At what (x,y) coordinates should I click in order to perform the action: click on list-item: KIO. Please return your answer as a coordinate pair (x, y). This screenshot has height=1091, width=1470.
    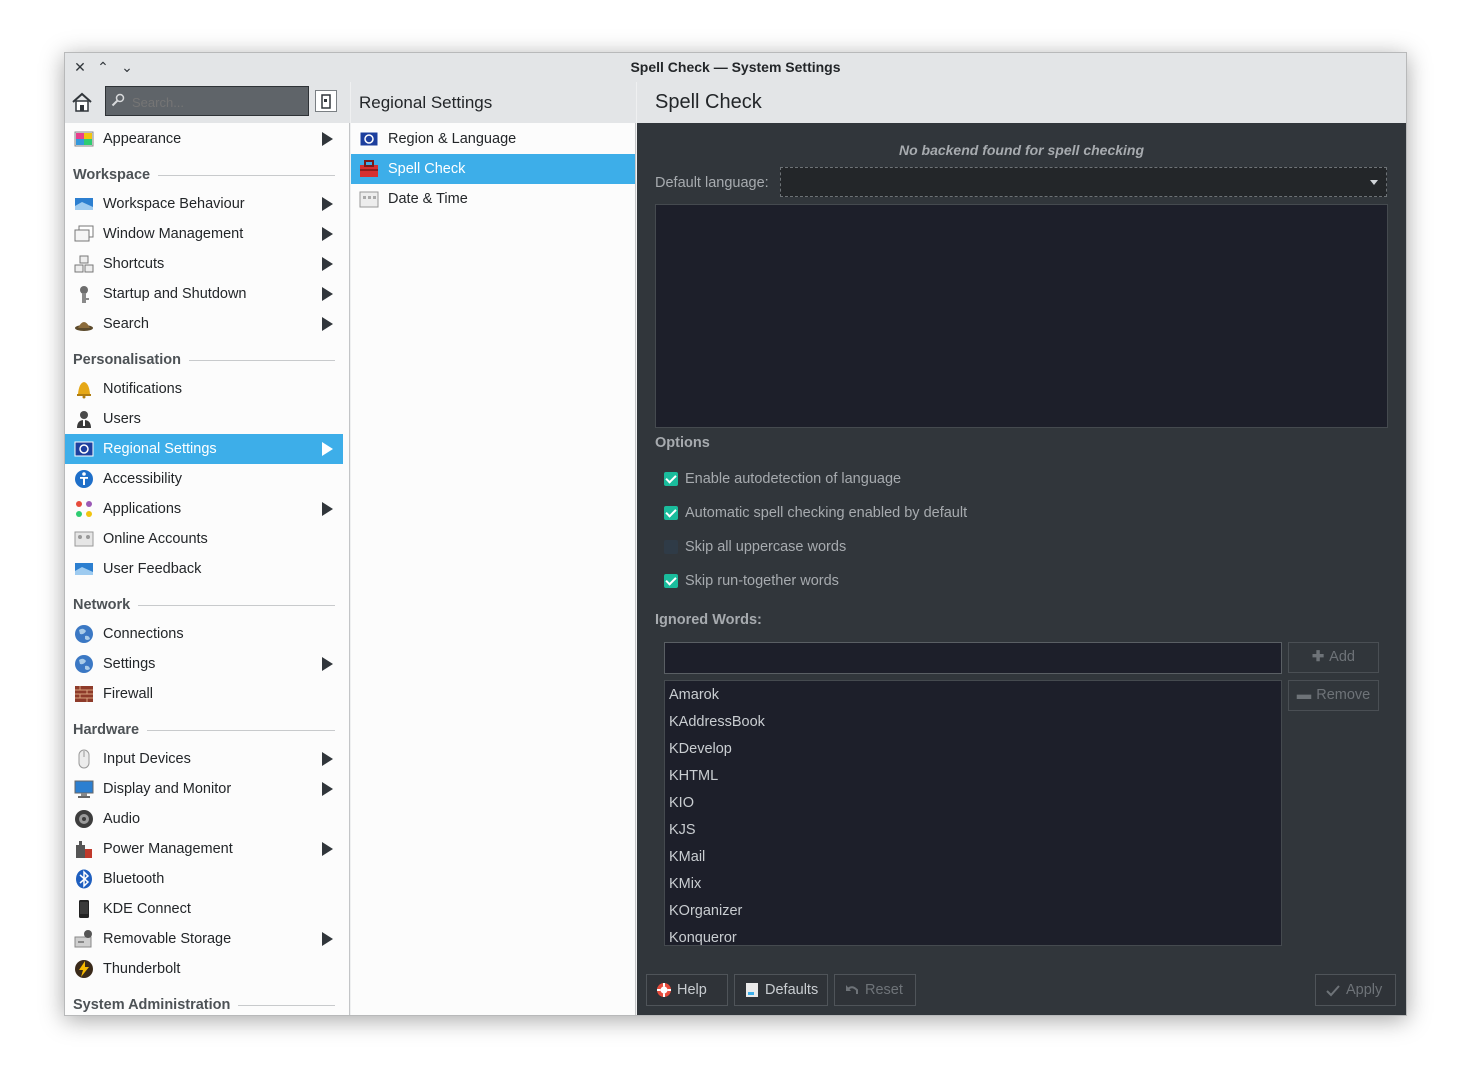
    Looking at the image, I should click on (681, 803).